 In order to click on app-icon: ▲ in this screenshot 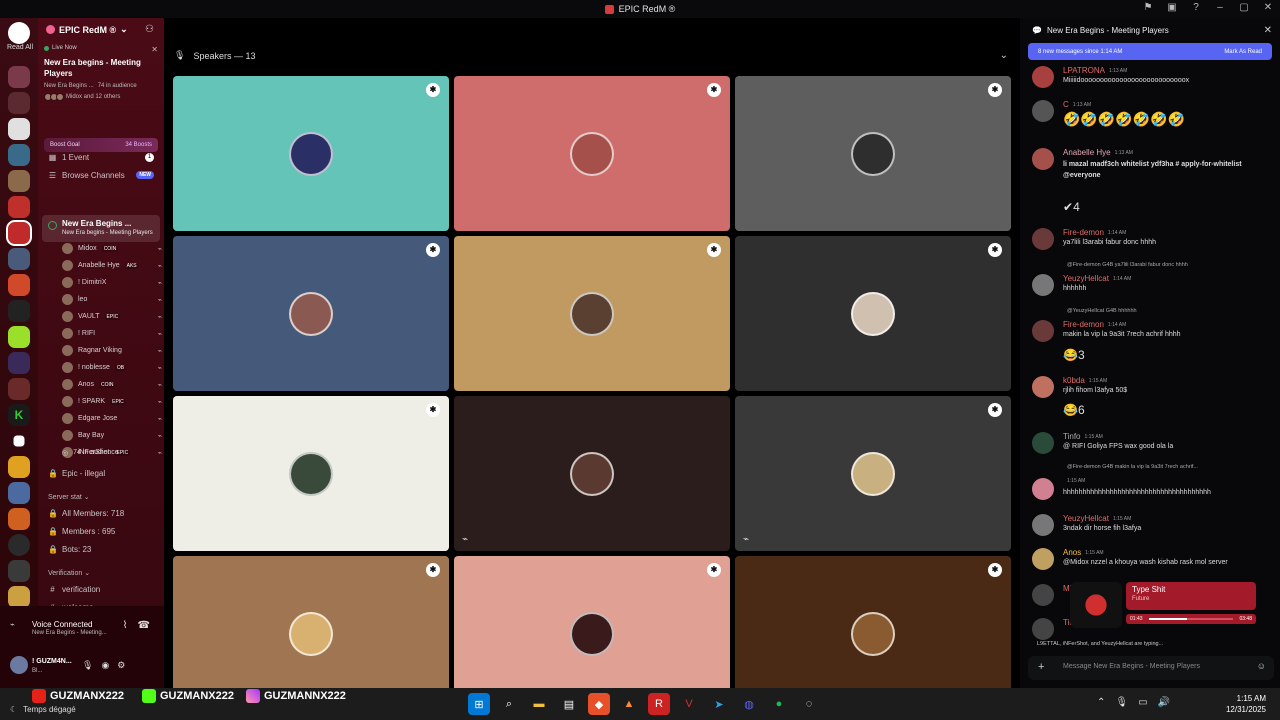, I will do `click(629, 704)`.